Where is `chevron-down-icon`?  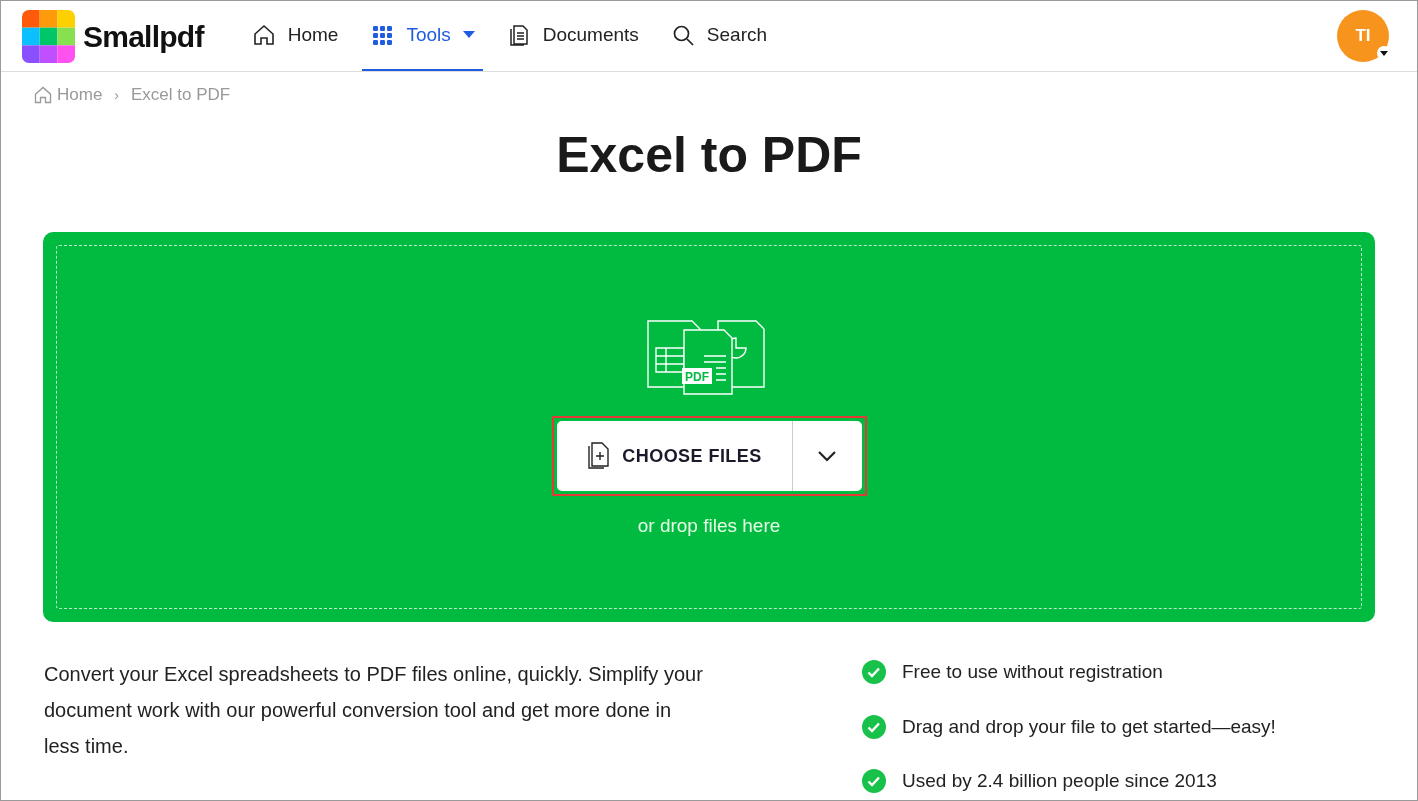 chevron-down-icon is located at coordinates (827, 456).